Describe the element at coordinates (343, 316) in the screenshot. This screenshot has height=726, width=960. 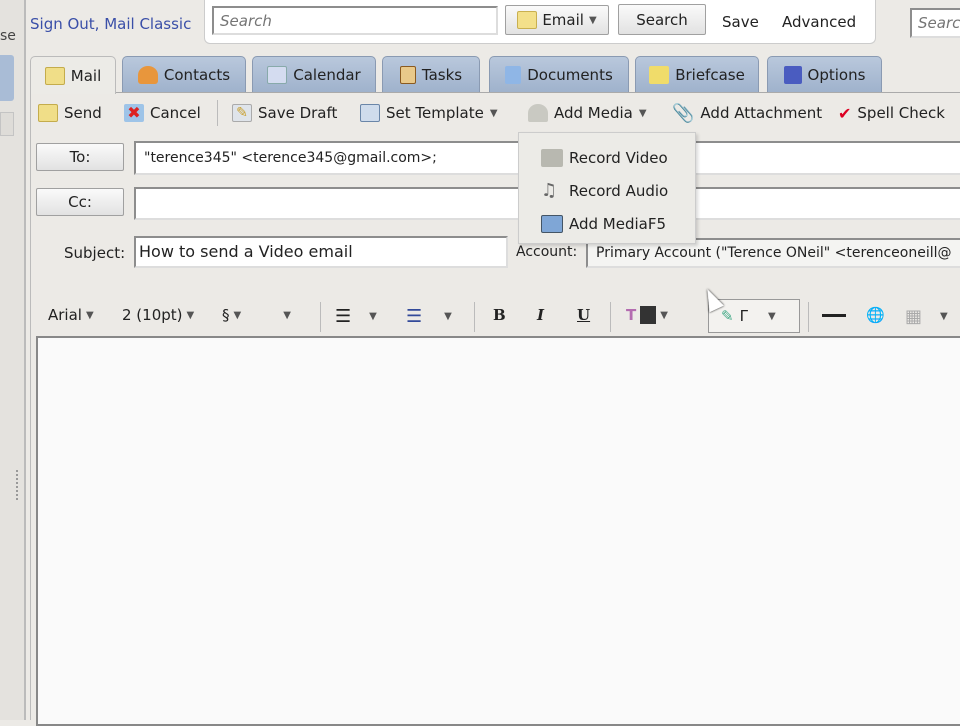
I see `list-icon: ☰` at that location.